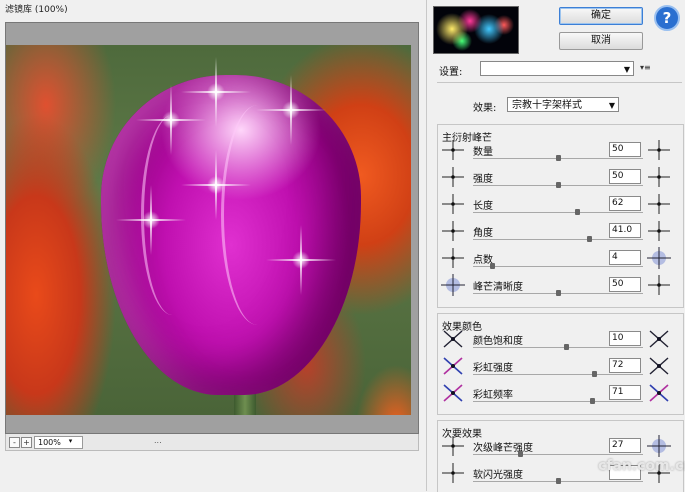 Image resolution: width=685 pixels, height=492 pixels. I want to click on slider-label: 数量, so click(483, 152).